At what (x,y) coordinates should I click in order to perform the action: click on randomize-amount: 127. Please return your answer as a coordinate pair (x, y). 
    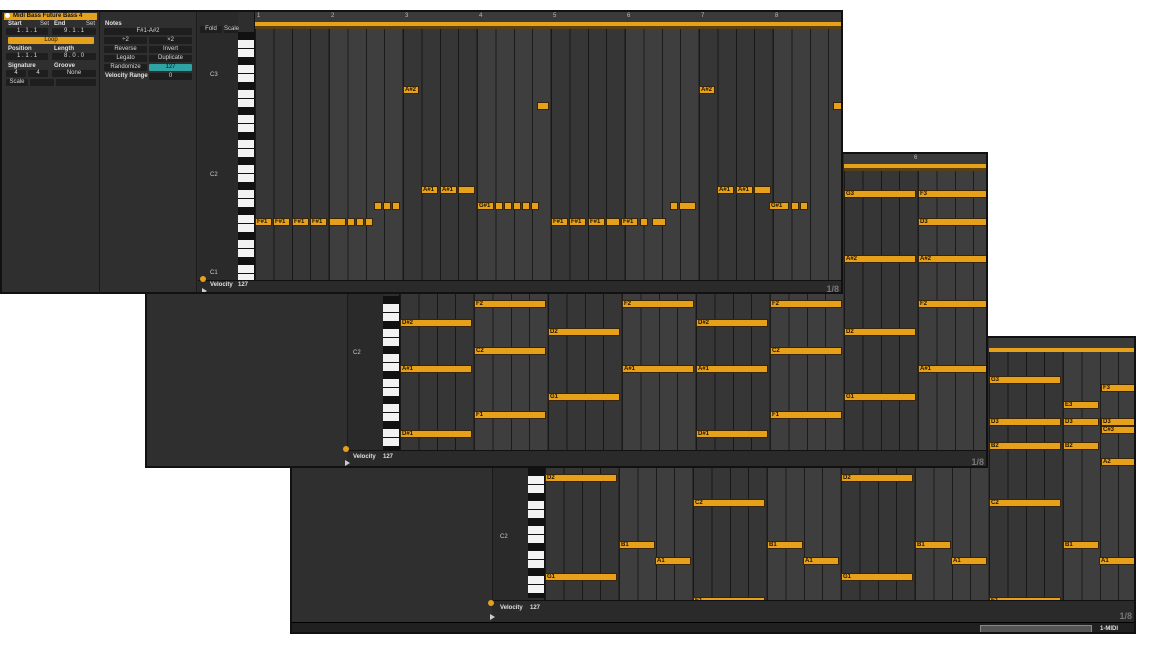
    Looking at the image, I should click on (170, 67).